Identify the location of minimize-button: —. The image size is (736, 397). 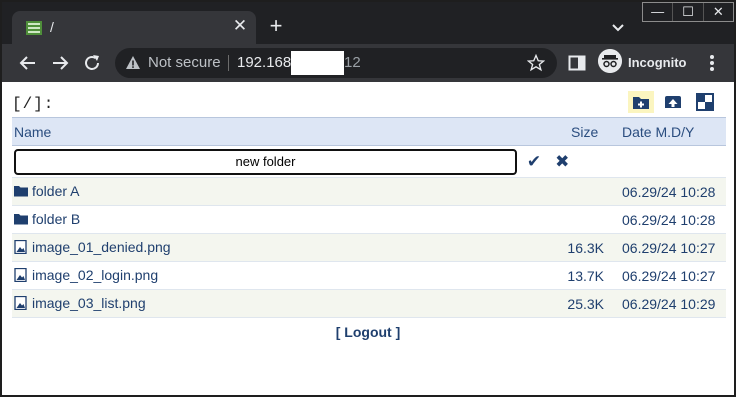
(658, 12).